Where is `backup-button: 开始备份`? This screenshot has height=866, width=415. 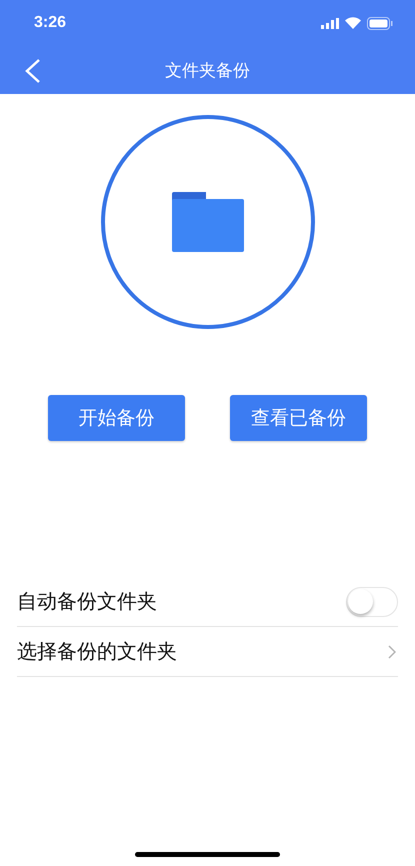
backup-button: 开始备份 is located at coordinates (116, 418).